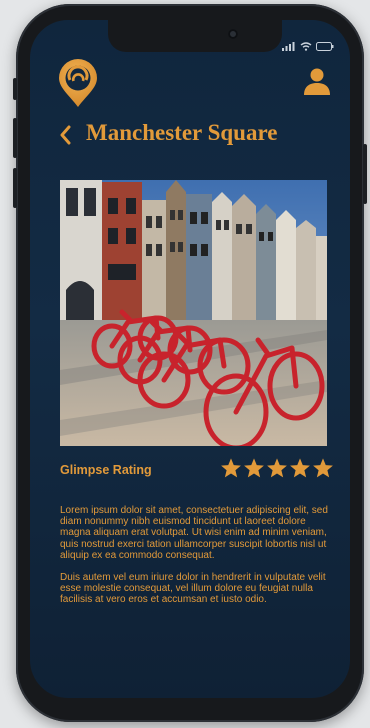  I want to click on front-camera, so click(233, 34).